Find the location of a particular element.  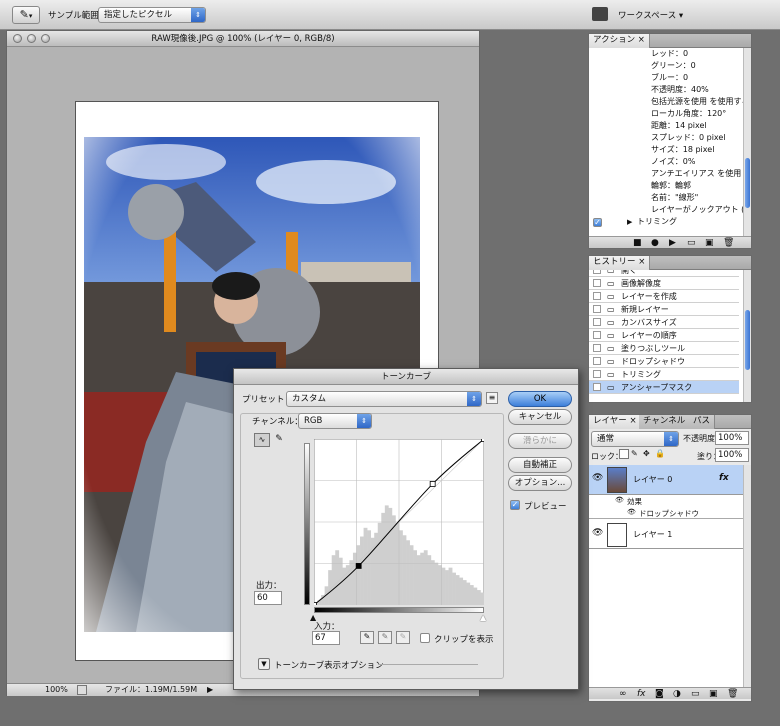

fx-menu-icon: fx is located at coordinates (641, 694).